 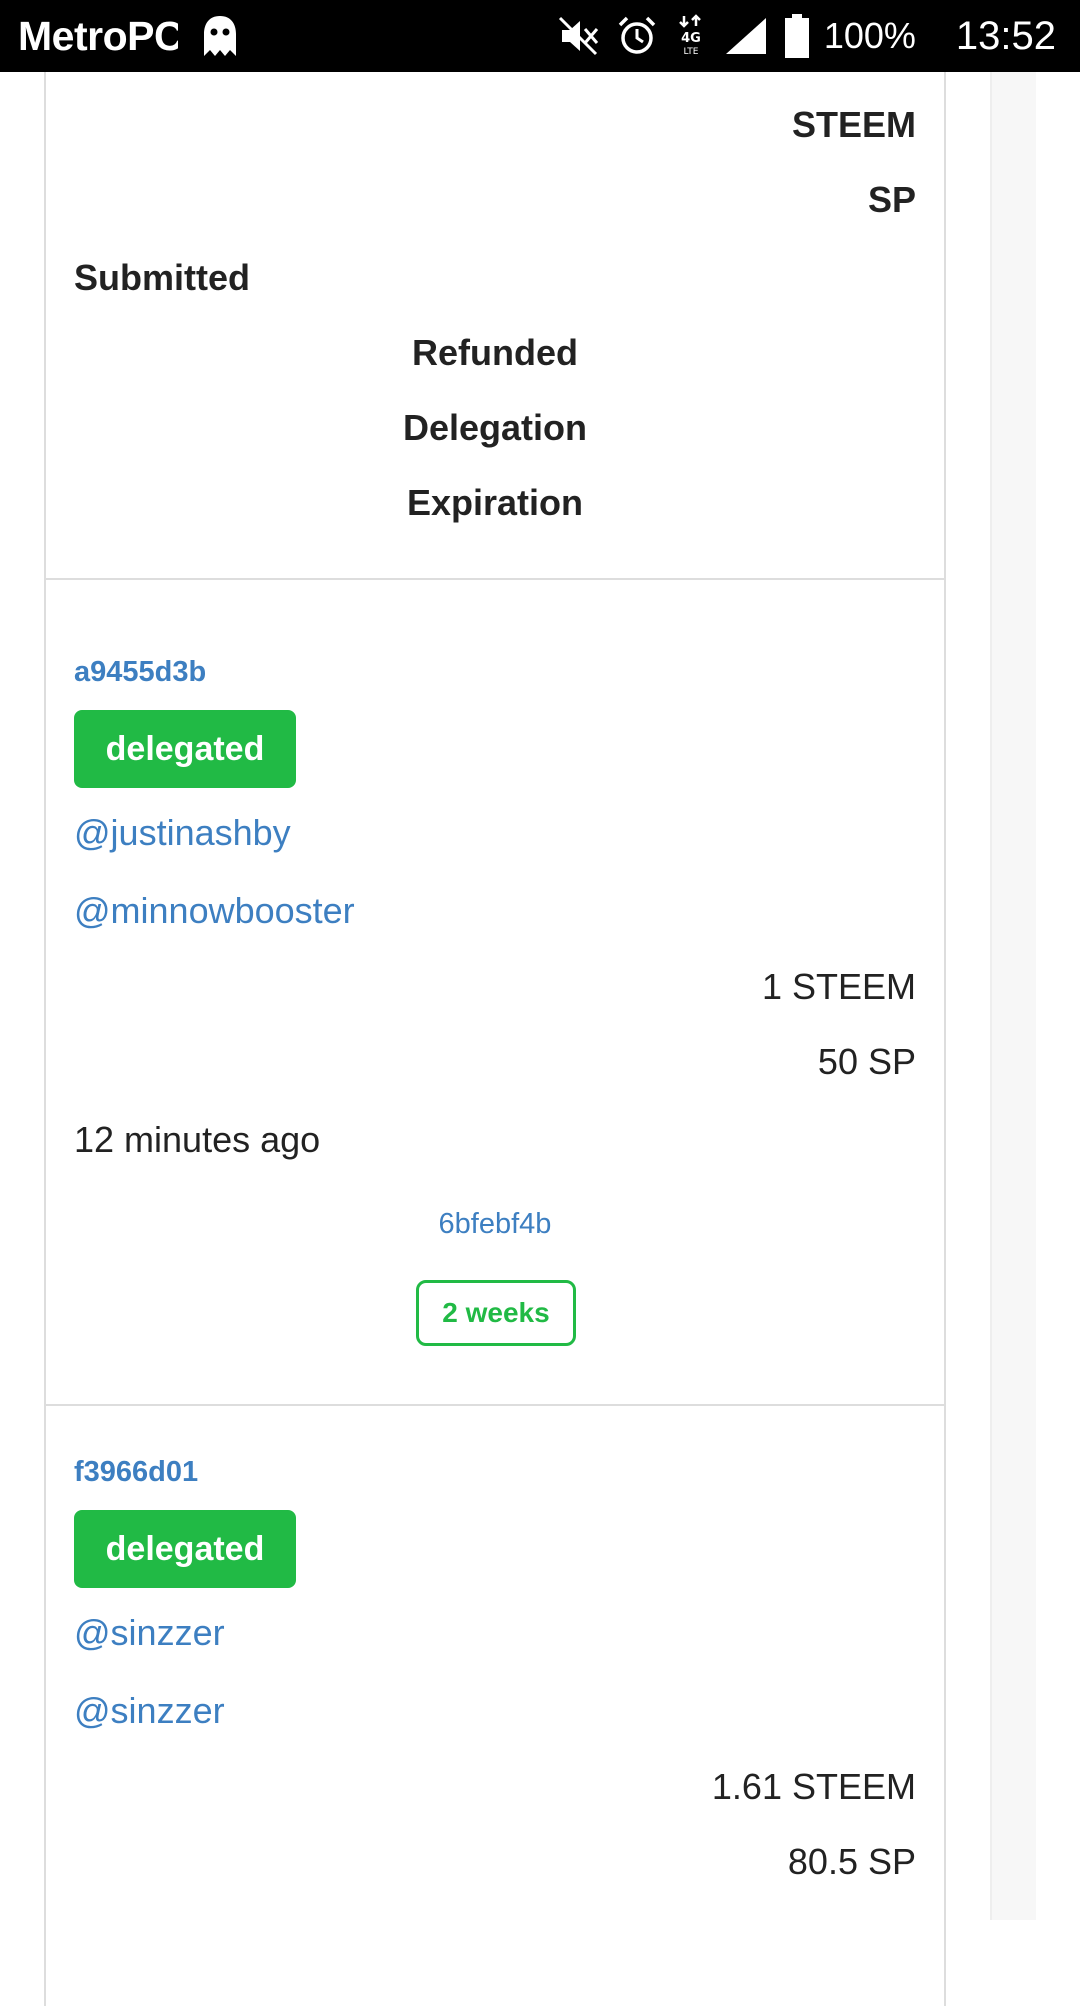 What do you see at coordinates (162, 277) in the screenshot?
I see `header-submitted: Submitted` at bounding box center [162, 277].